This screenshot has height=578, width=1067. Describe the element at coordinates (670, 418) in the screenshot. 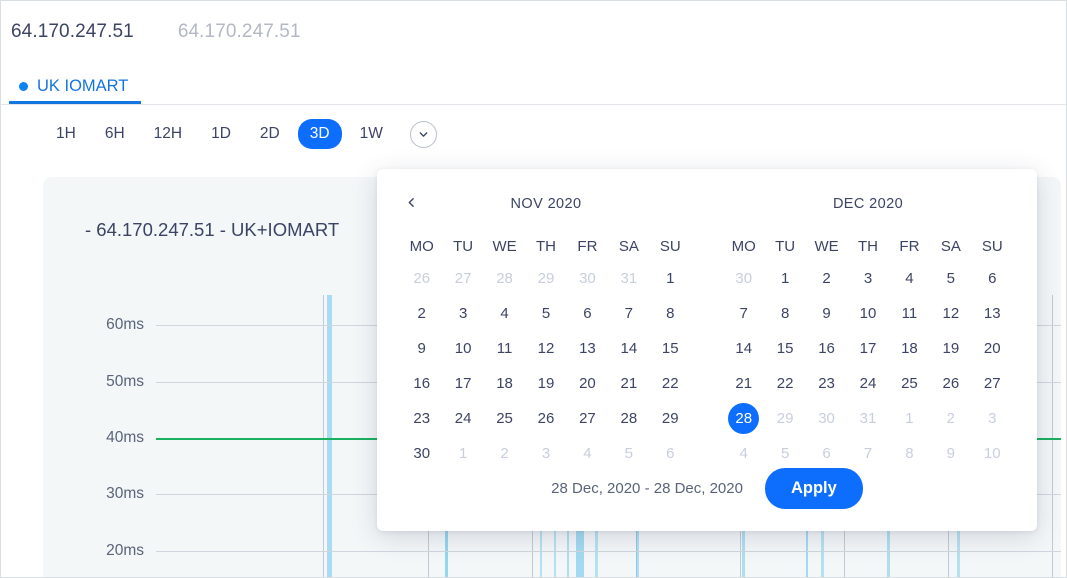

I see `calendar-day: 29` at that location.